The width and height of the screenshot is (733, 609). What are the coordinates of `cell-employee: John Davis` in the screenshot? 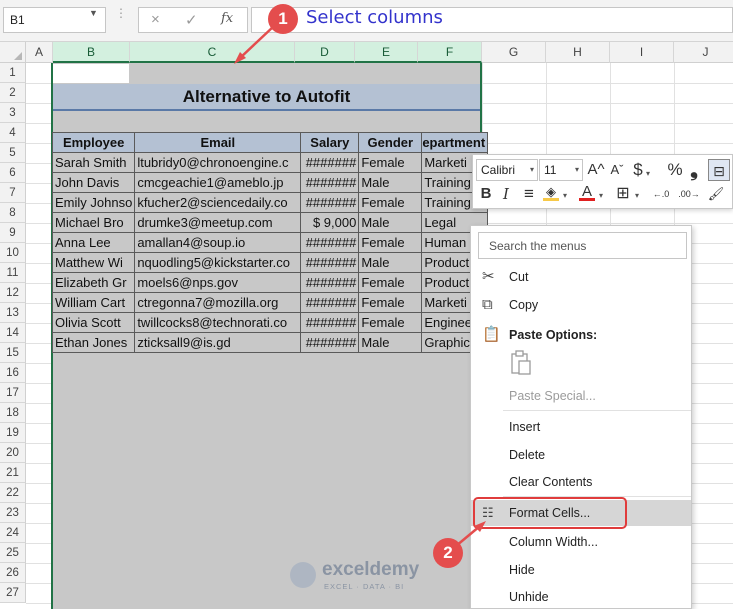 It's located at (93, 182).